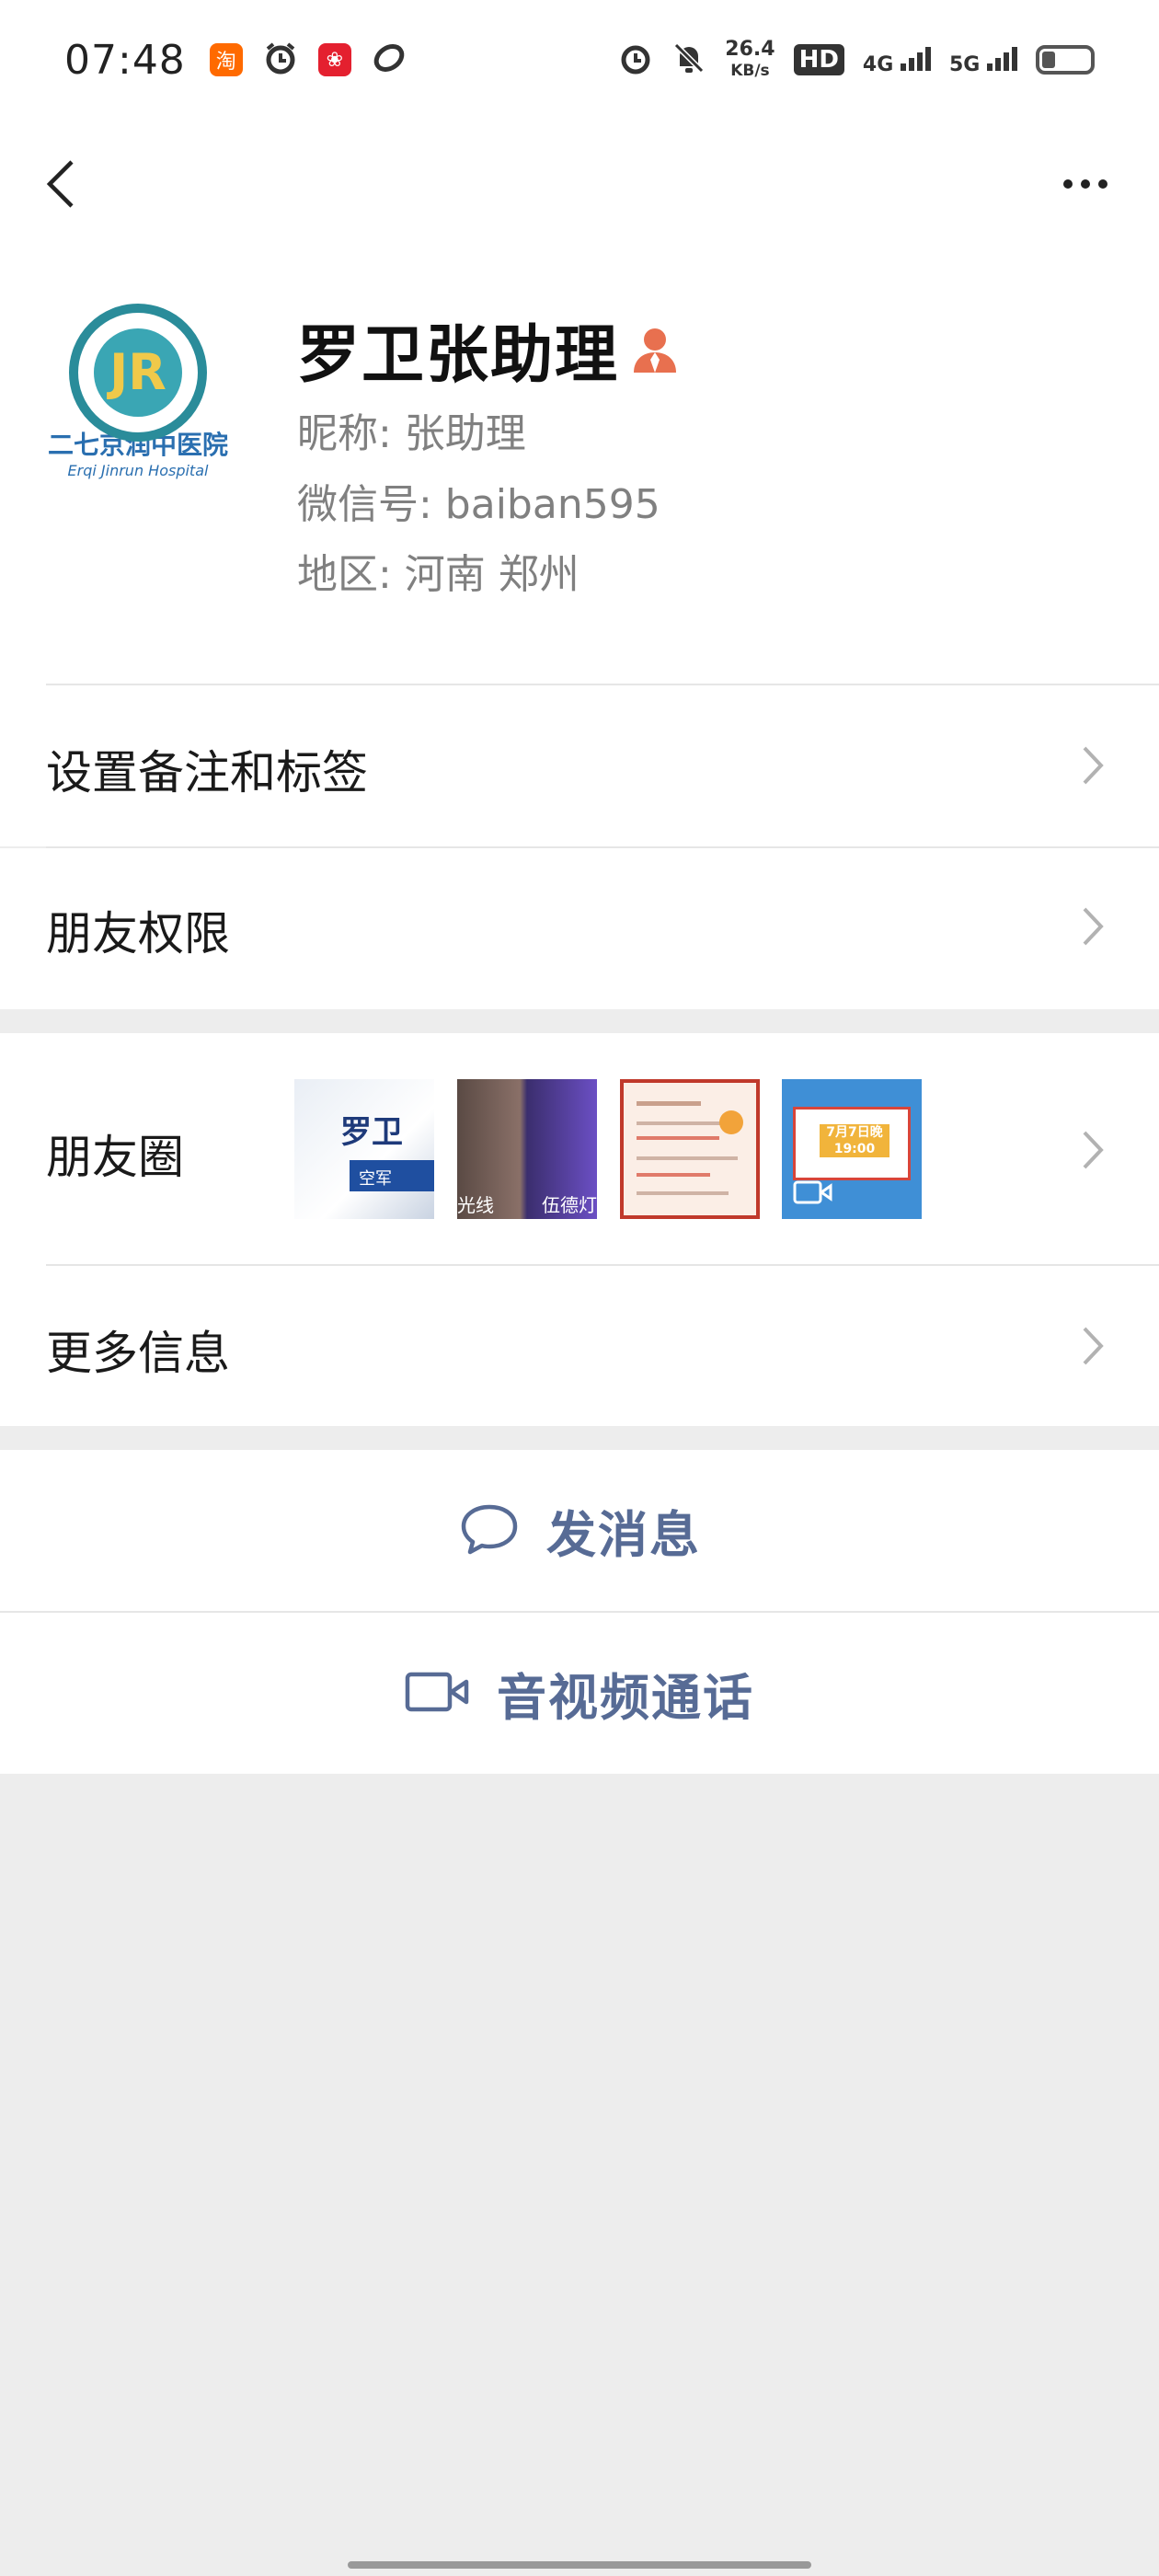 The width and height of the screenshot is (1159, 2576). Describe the element at coordinates (579, 2565) in the screenshot. I see `home-indicator` at that location.